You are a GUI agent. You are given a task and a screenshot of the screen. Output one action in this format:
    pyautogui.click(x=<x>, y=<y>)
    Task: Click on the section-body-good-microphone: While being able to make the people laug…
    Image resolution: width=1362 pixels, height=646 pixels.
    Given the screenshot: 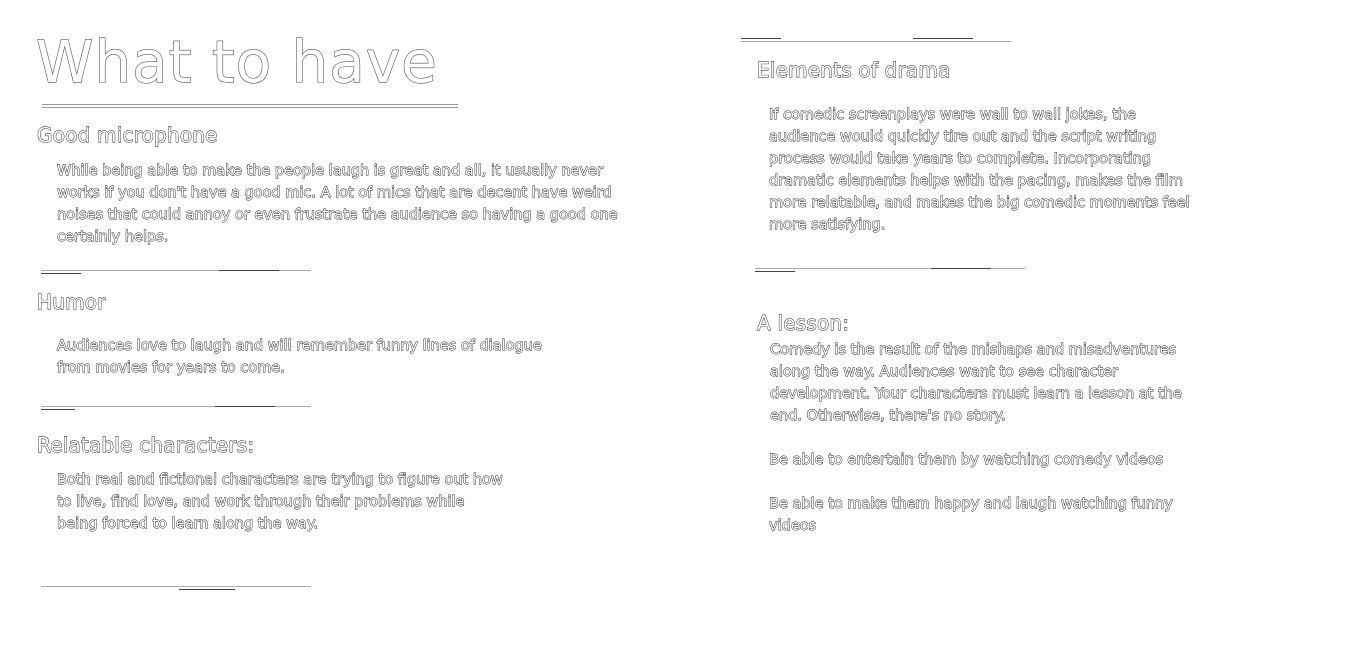 What is the action you would take?
    pyautogui.click(x=337, y=204)
    